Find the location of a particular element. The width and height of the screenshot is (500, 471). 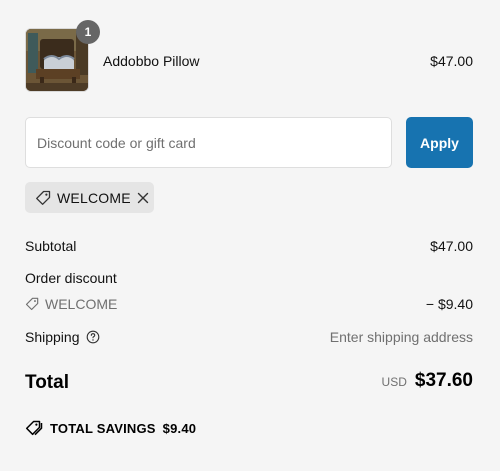

total-value-group: USD $37.60 is located at coordinates (427, 381).